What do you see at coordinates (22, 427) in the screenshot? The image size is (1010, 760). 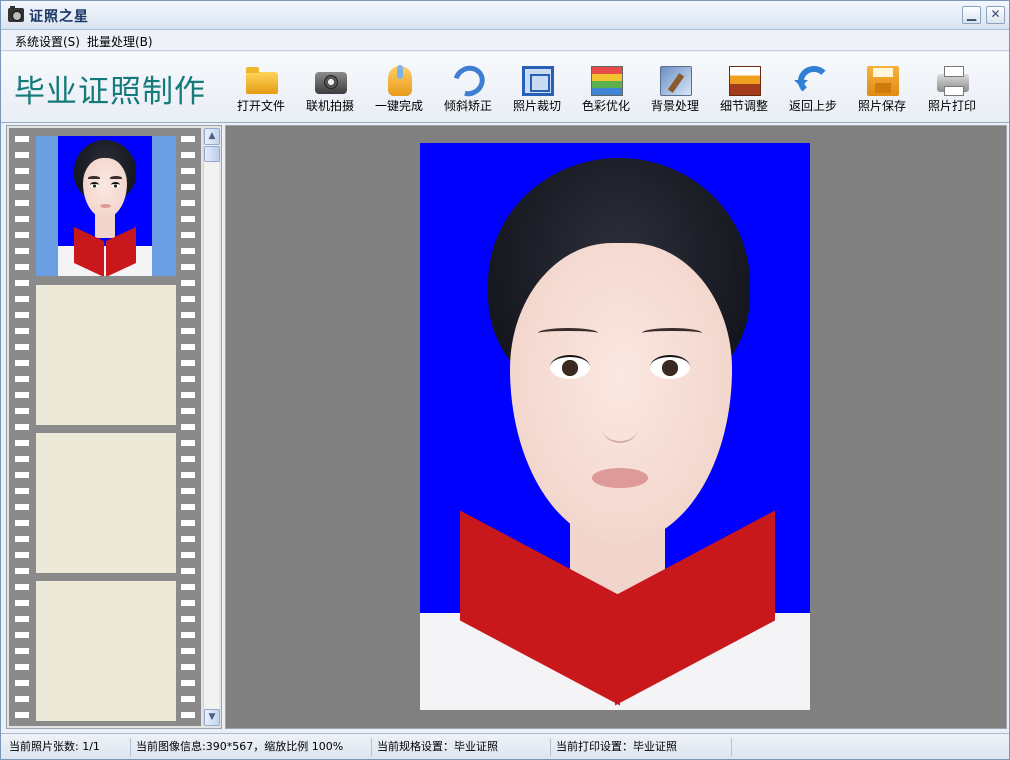 I see `film-perforations-left` at bounding box center [22, 427].